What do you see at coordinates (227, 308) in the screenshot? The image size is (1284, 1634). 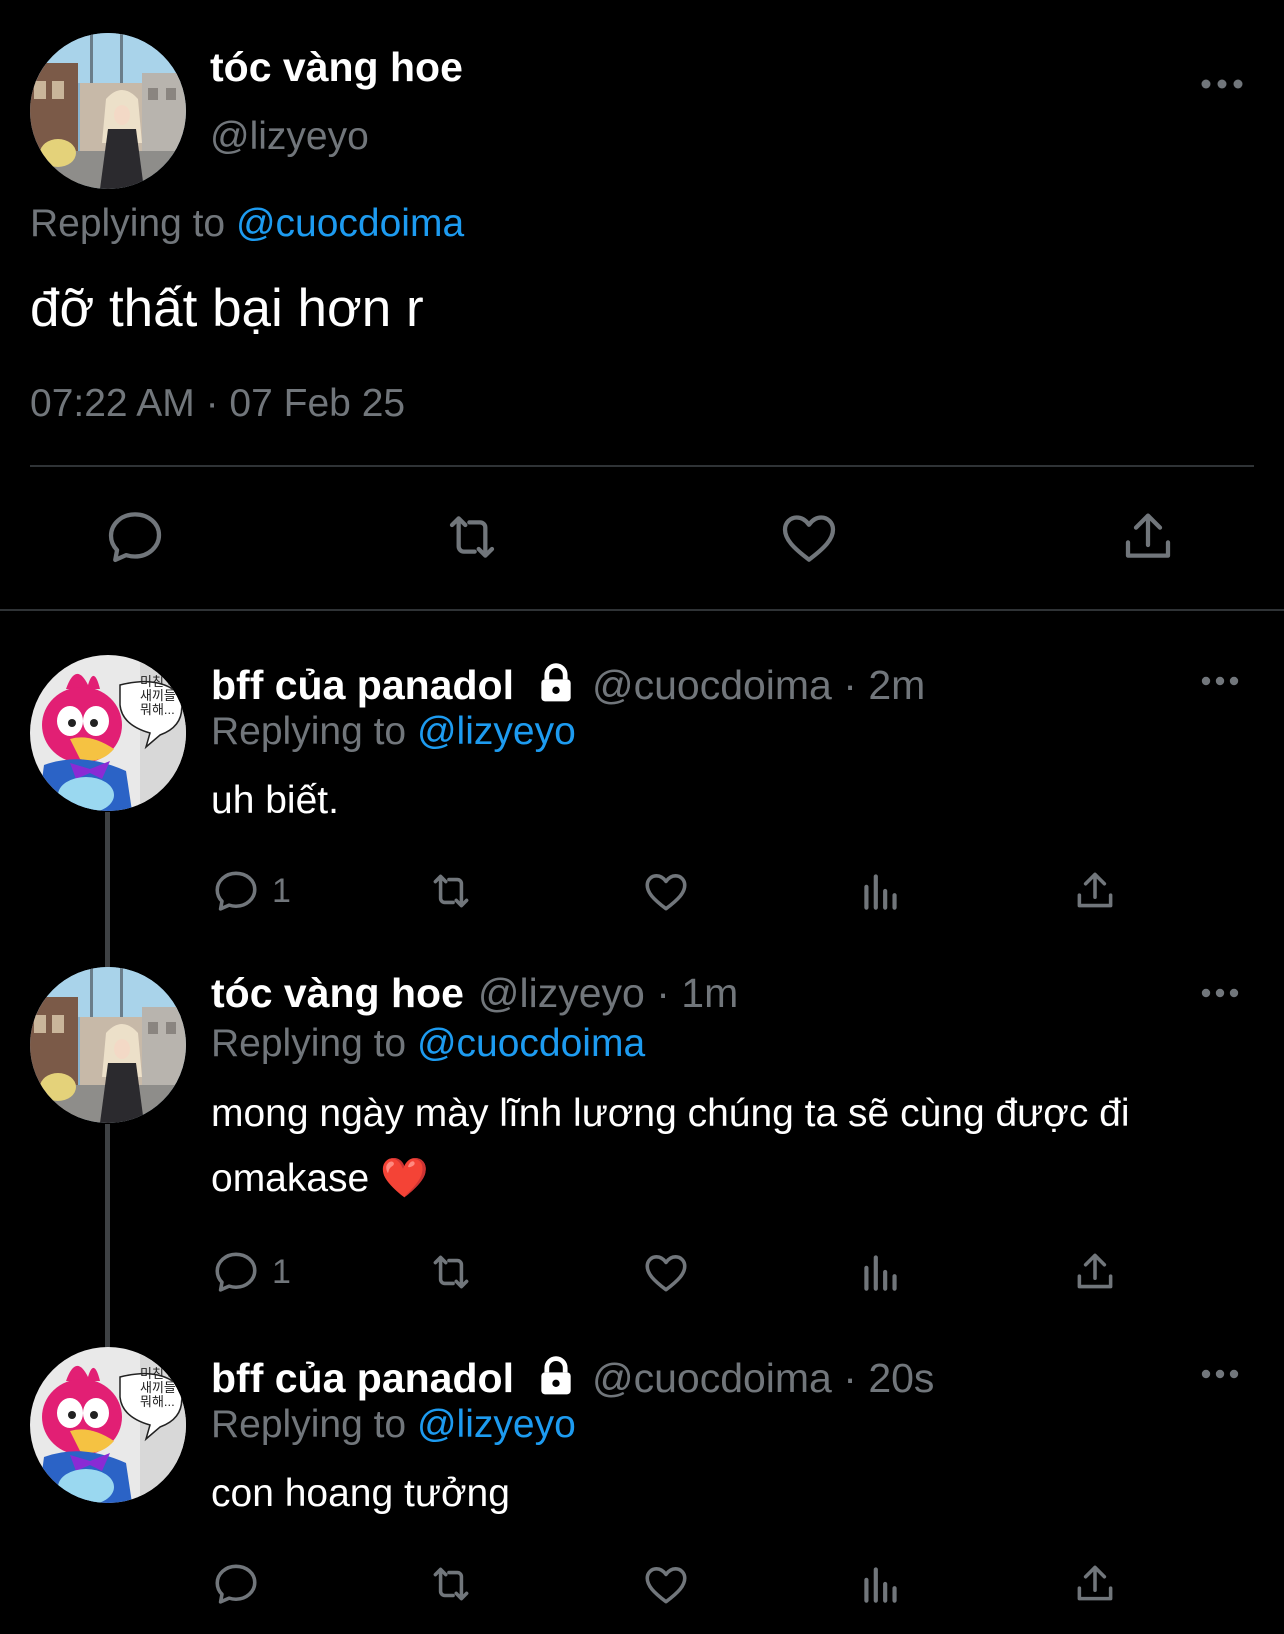 I see `tweet-text: đỡ thất bại hơn r` at bounding box center [227, 308].